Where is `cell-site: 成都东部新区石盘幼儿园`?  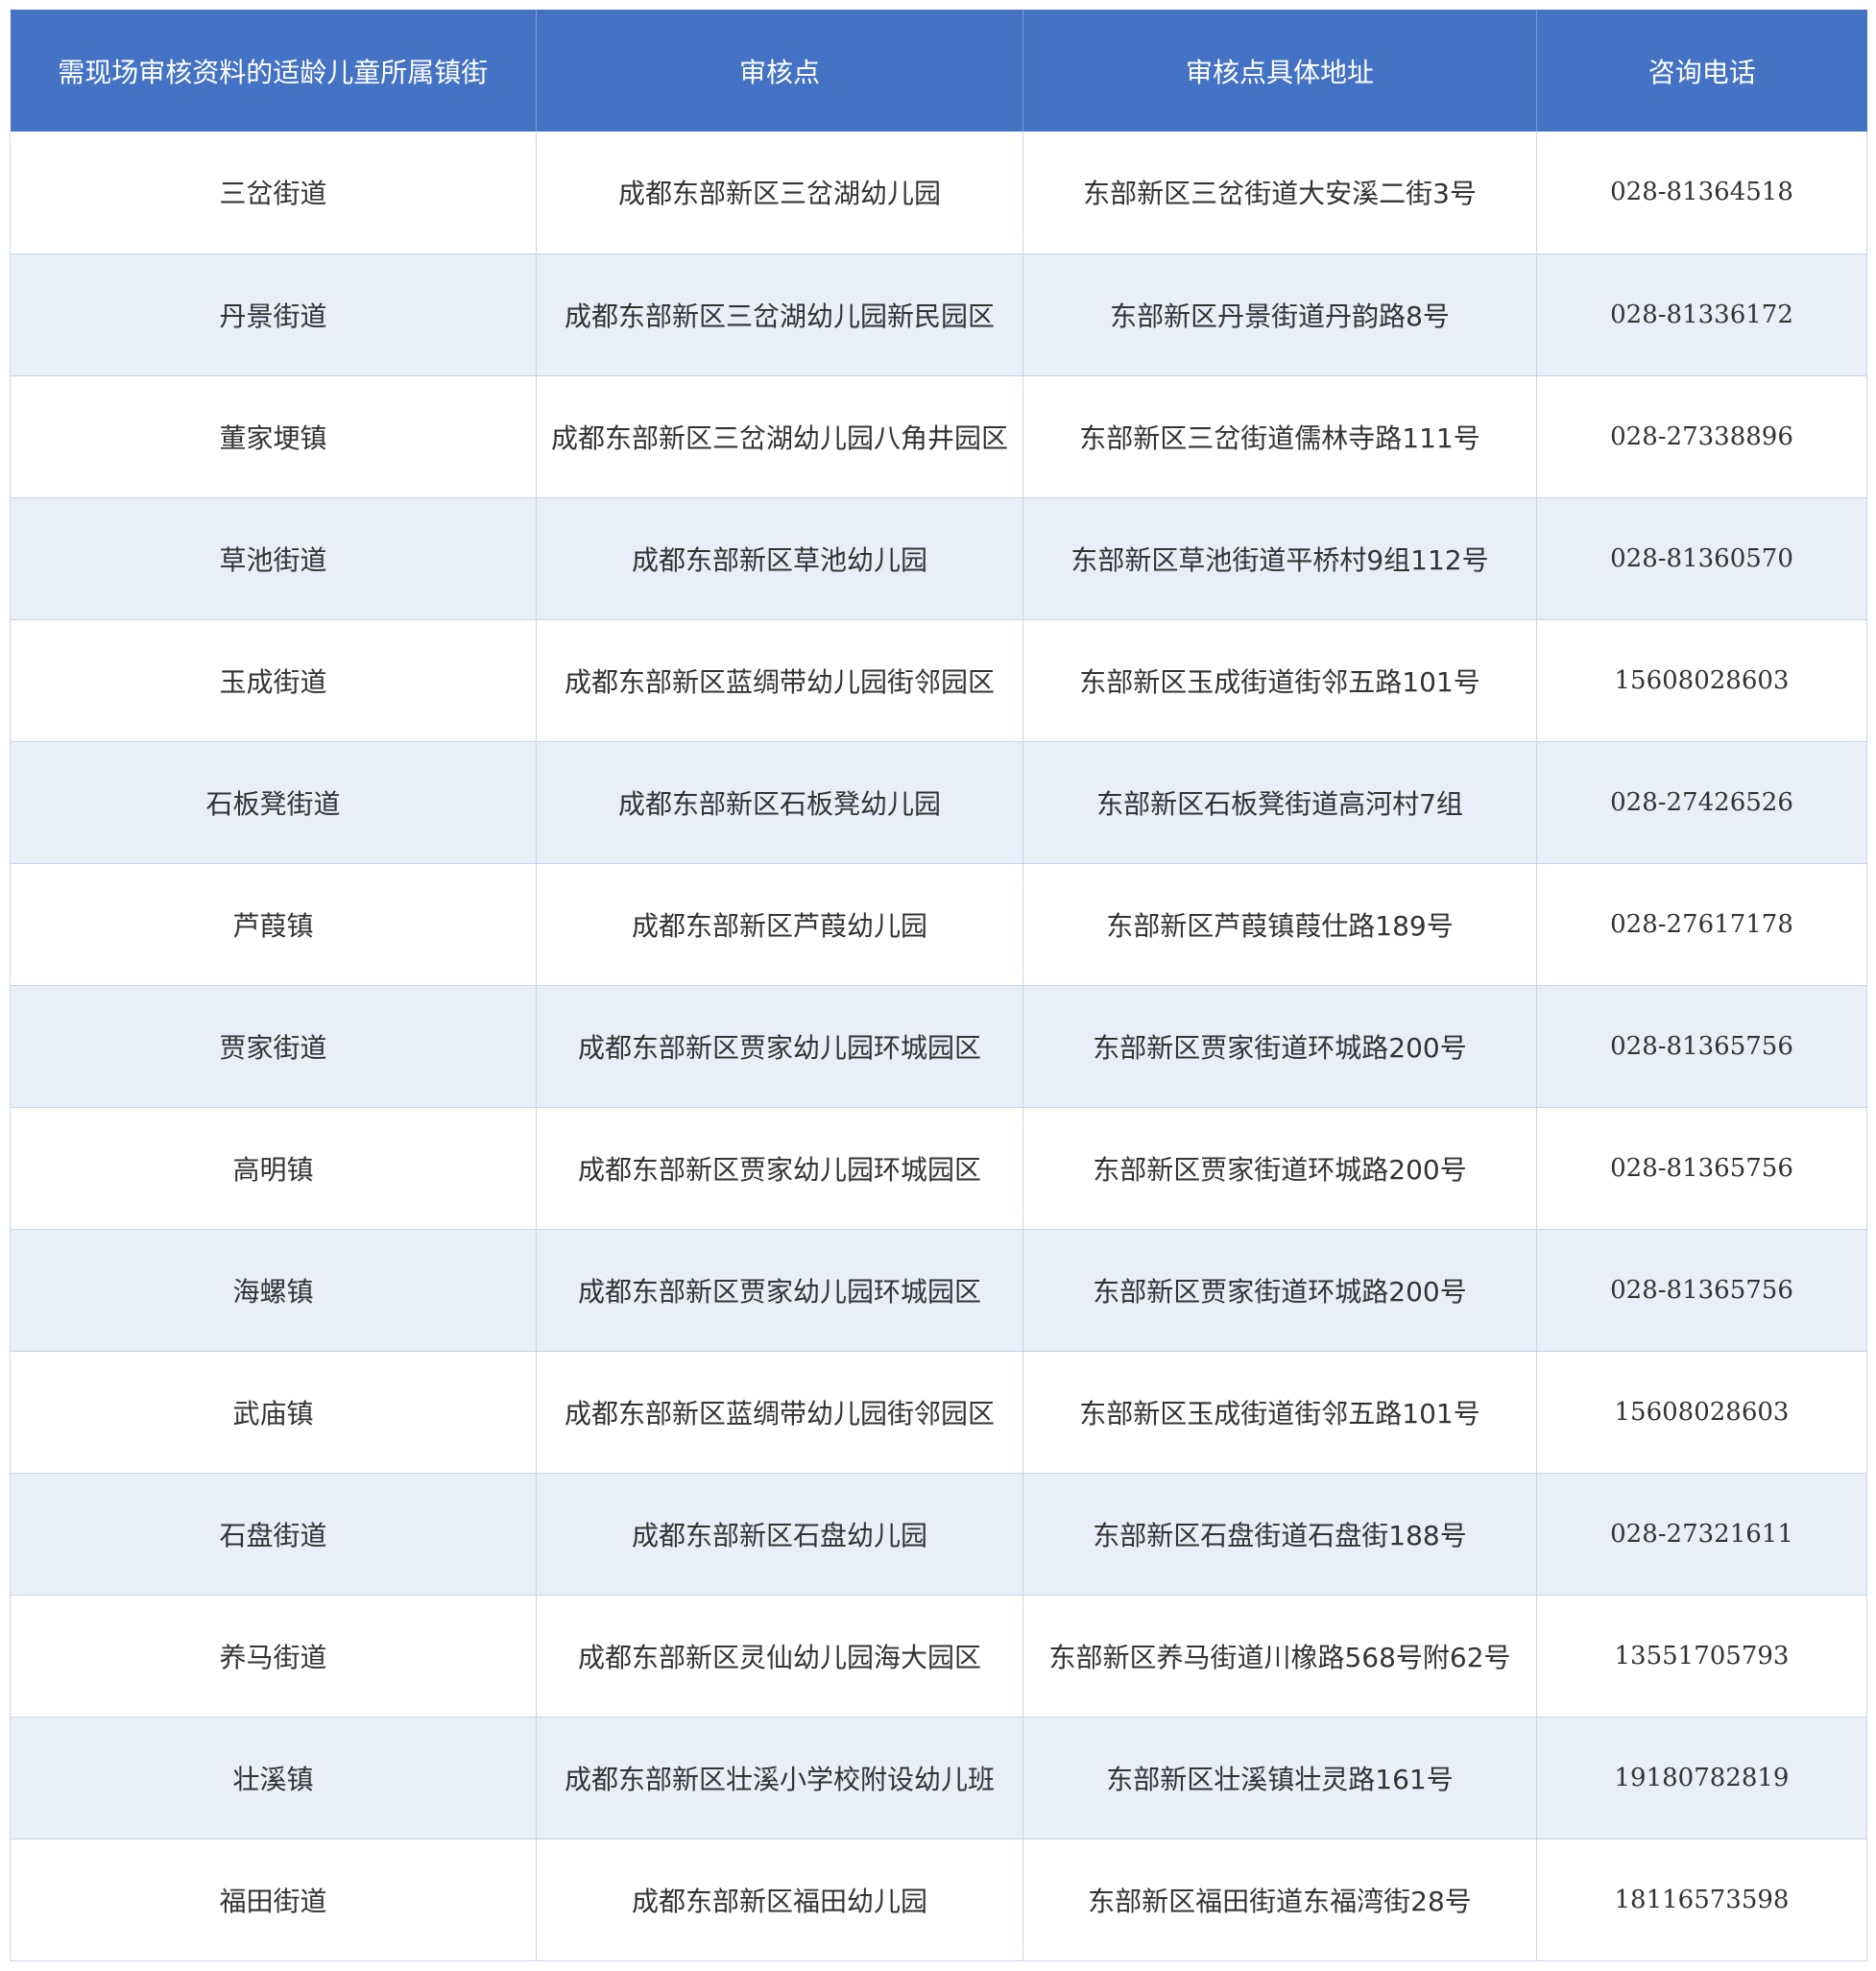 cell-site: 成都东部新区石盘幼儿园 is located at coordinates (780, 1535).